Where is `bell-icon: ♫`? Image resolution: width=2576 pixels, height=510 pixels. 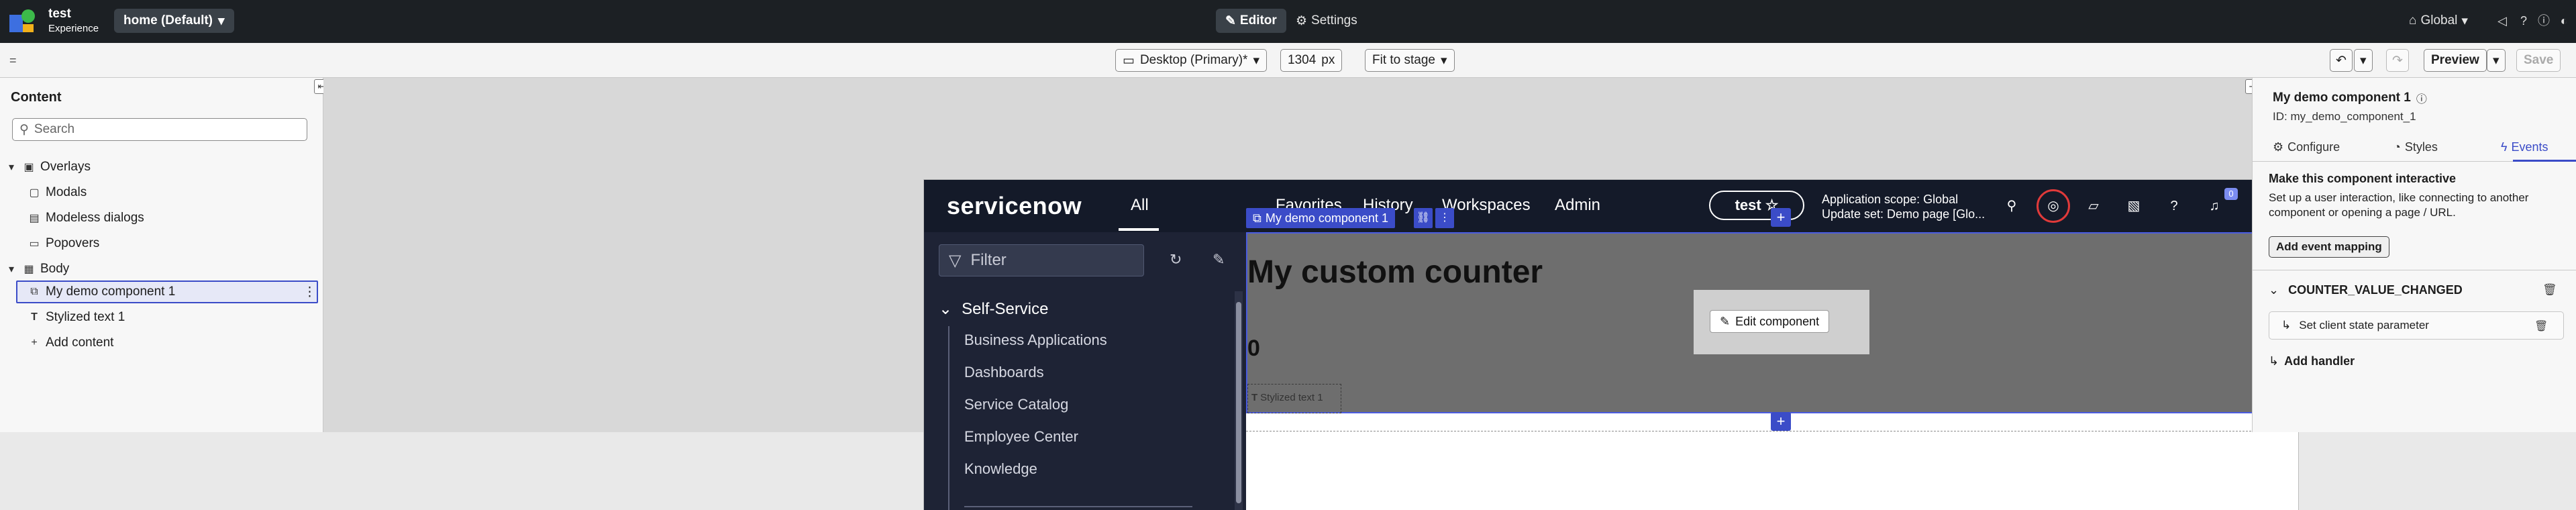 bell-icon: ♫ is located at coordinates (2214, 206).